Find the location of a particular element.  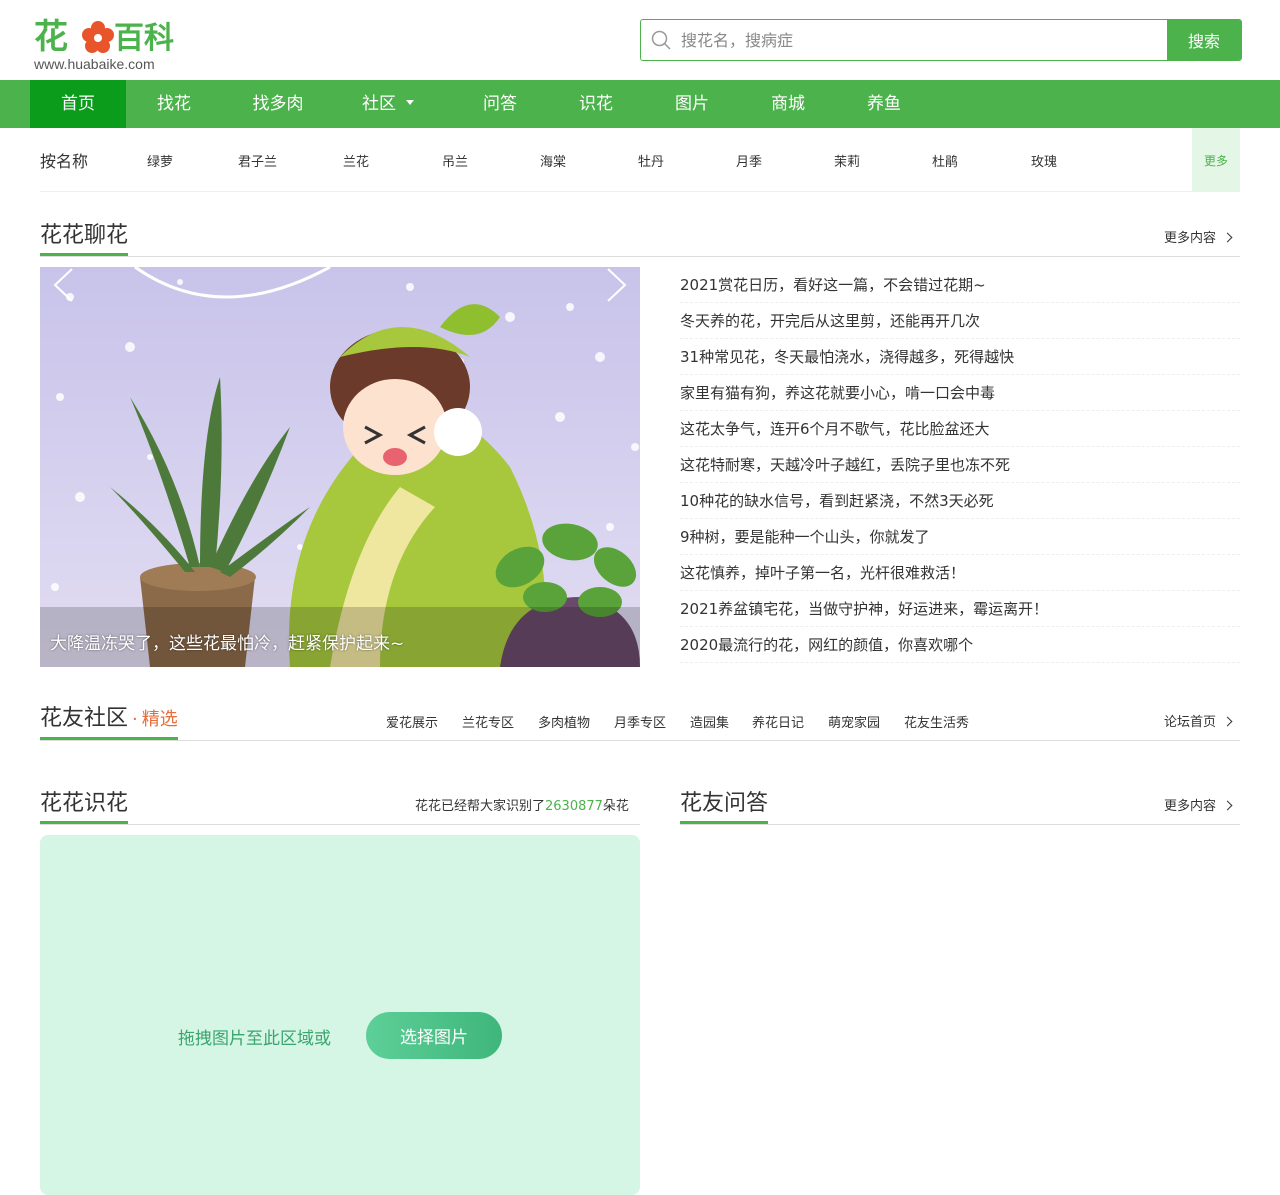

article-link: 这花太争气，连开6个月不歇气，花比脸盆还大 is located at coordinates (960, 429).